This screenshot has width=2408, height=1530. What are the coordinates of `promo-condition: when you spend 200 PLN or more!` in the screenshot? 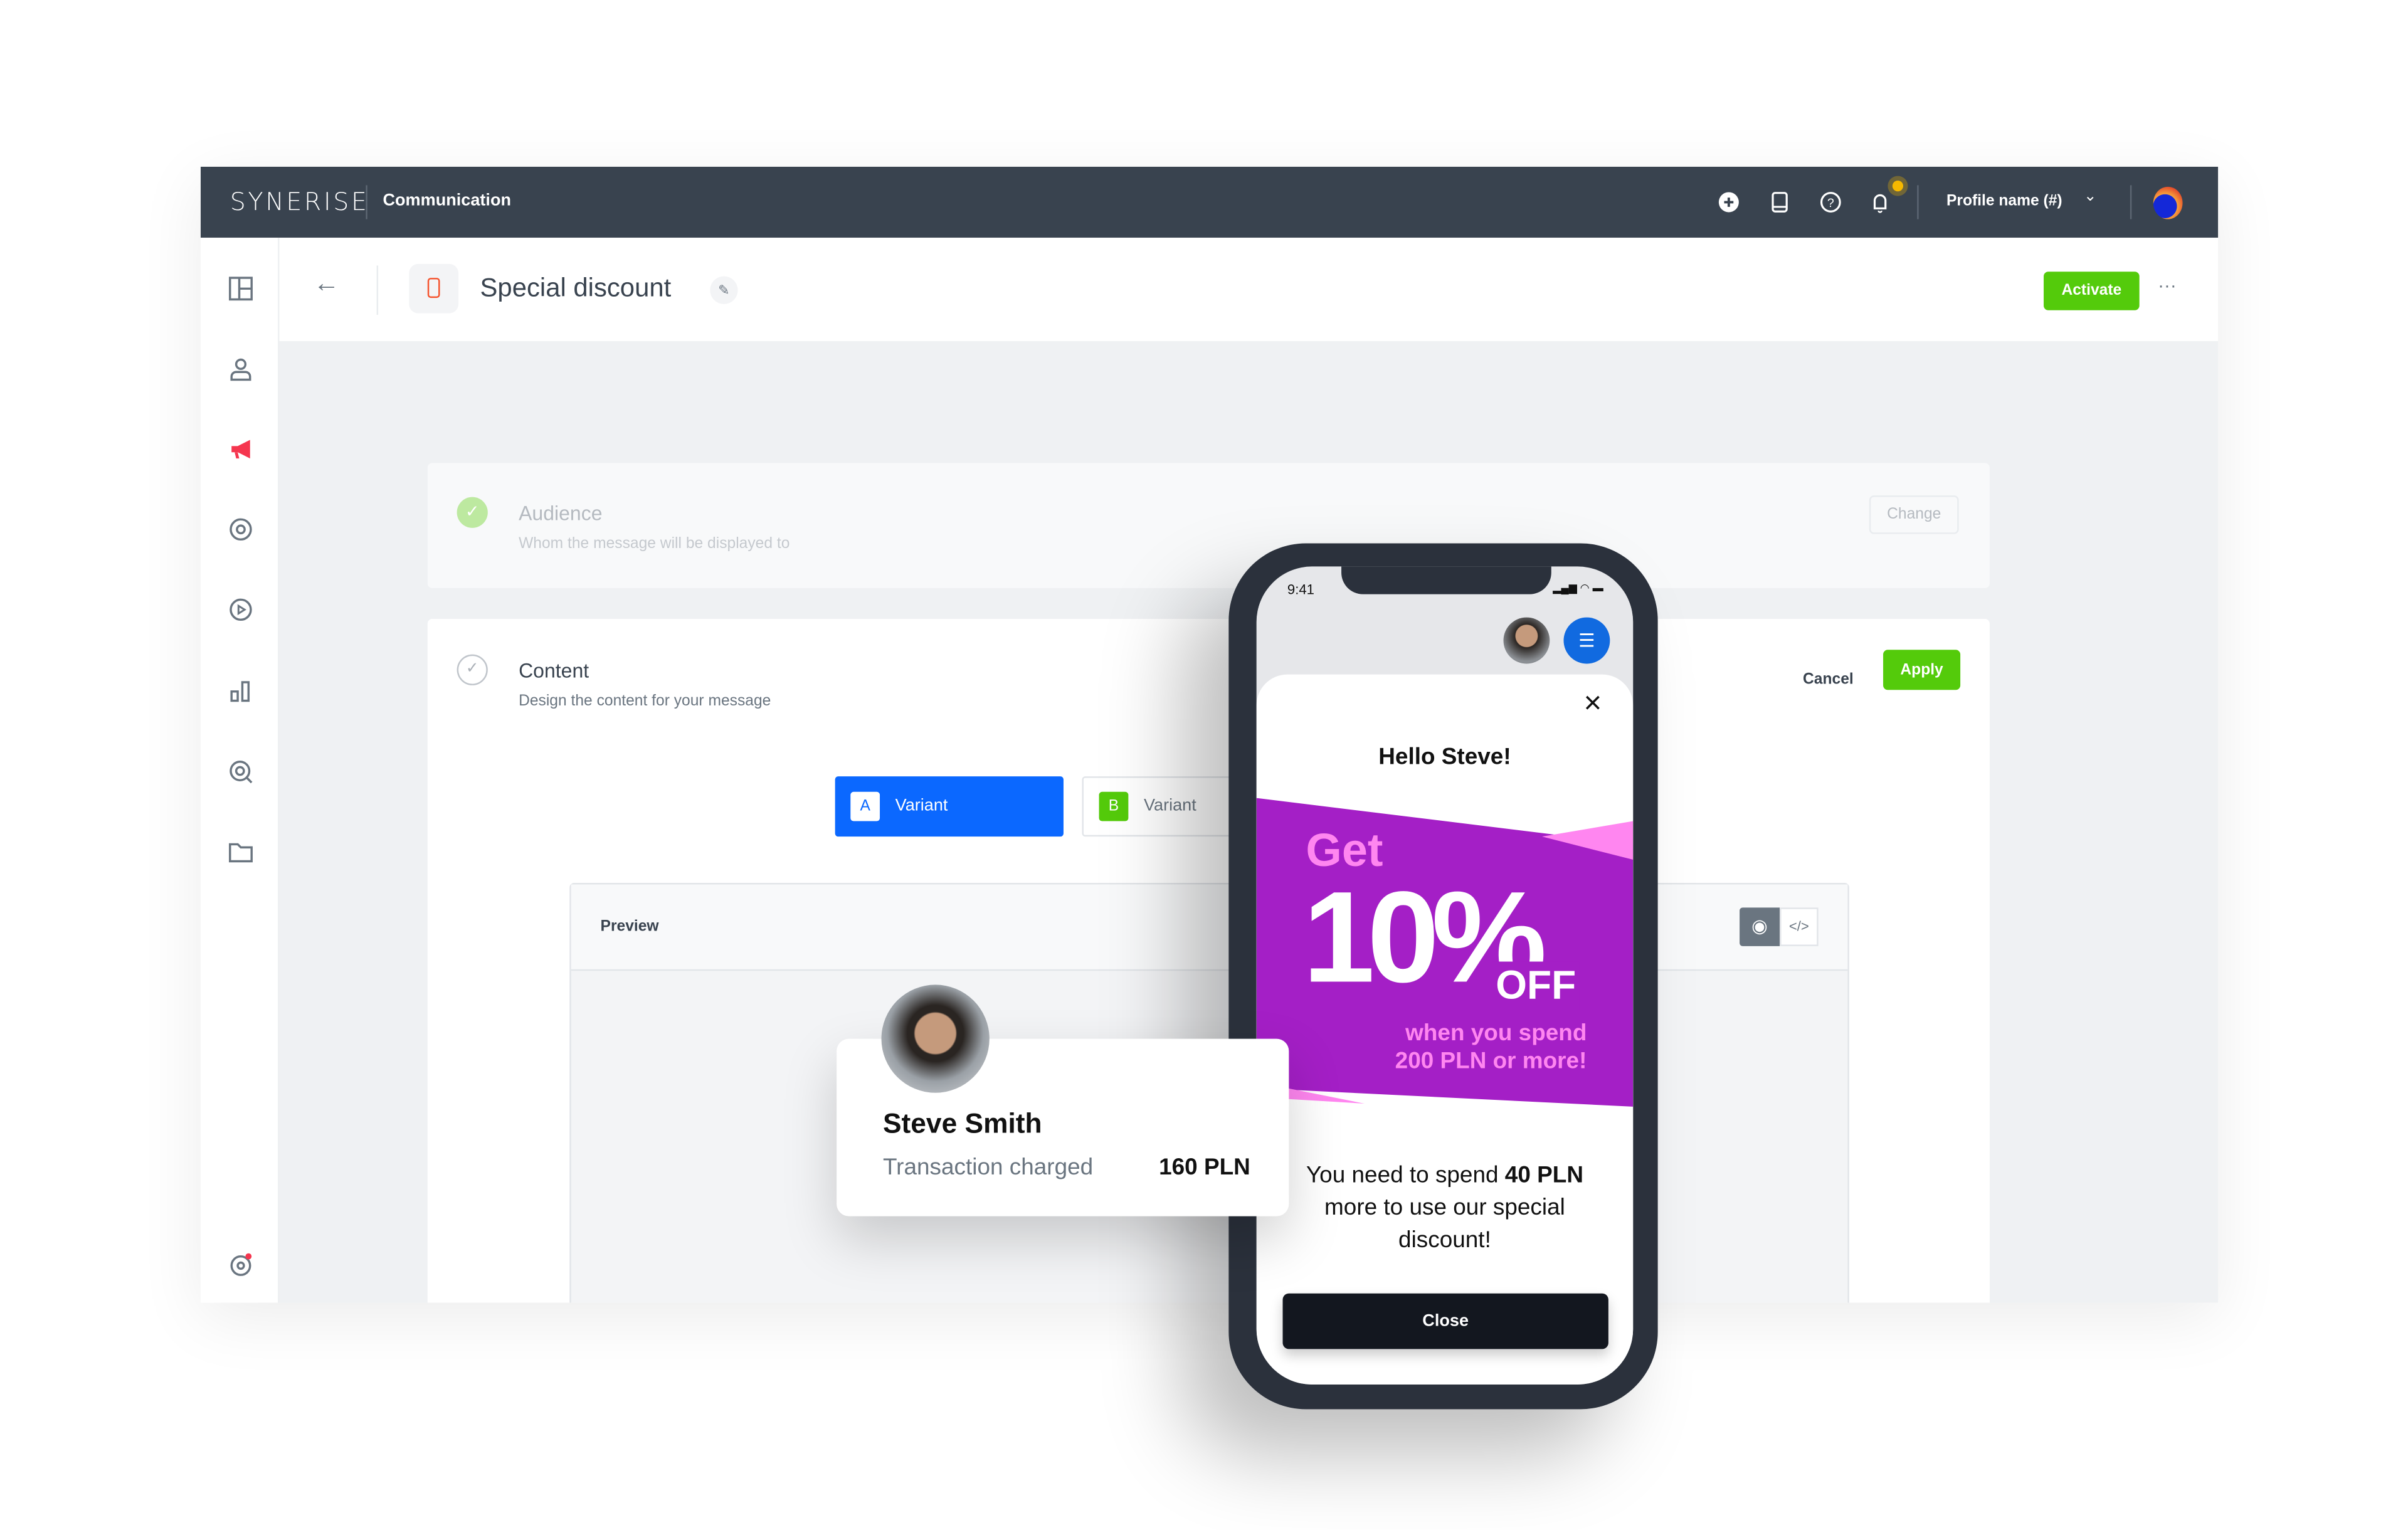 It's located at (1491, 1048).